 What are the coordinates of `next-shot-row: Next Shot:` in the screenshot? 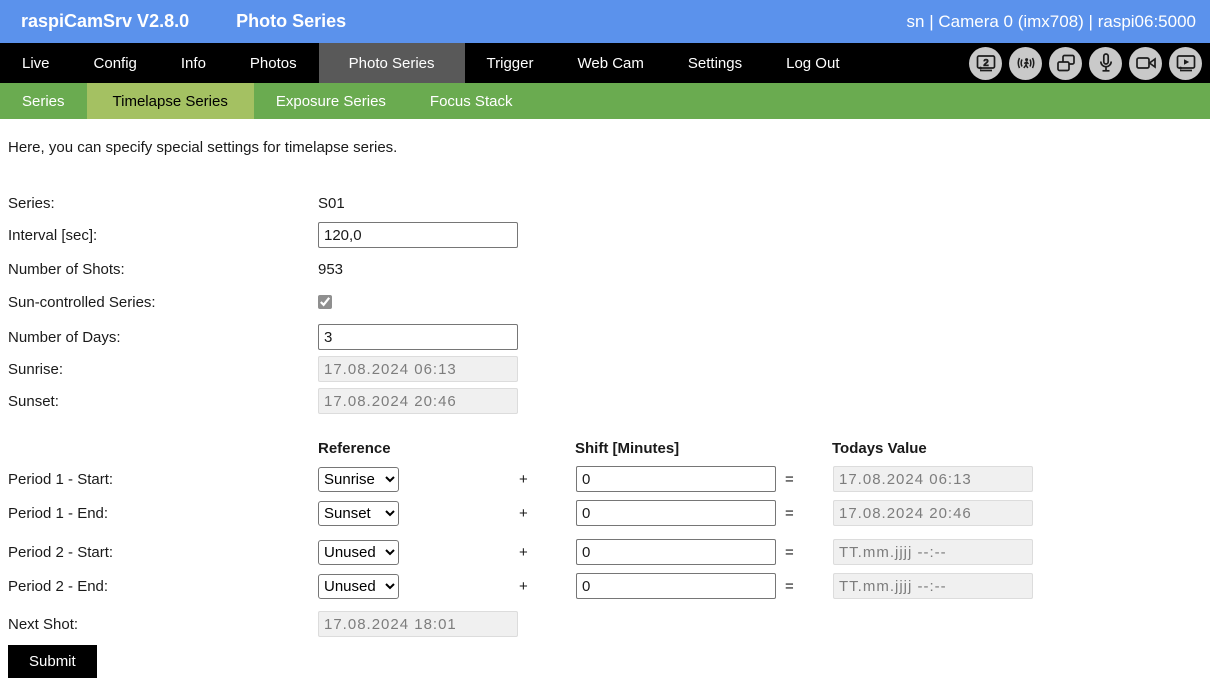 It's located at (609, 624).